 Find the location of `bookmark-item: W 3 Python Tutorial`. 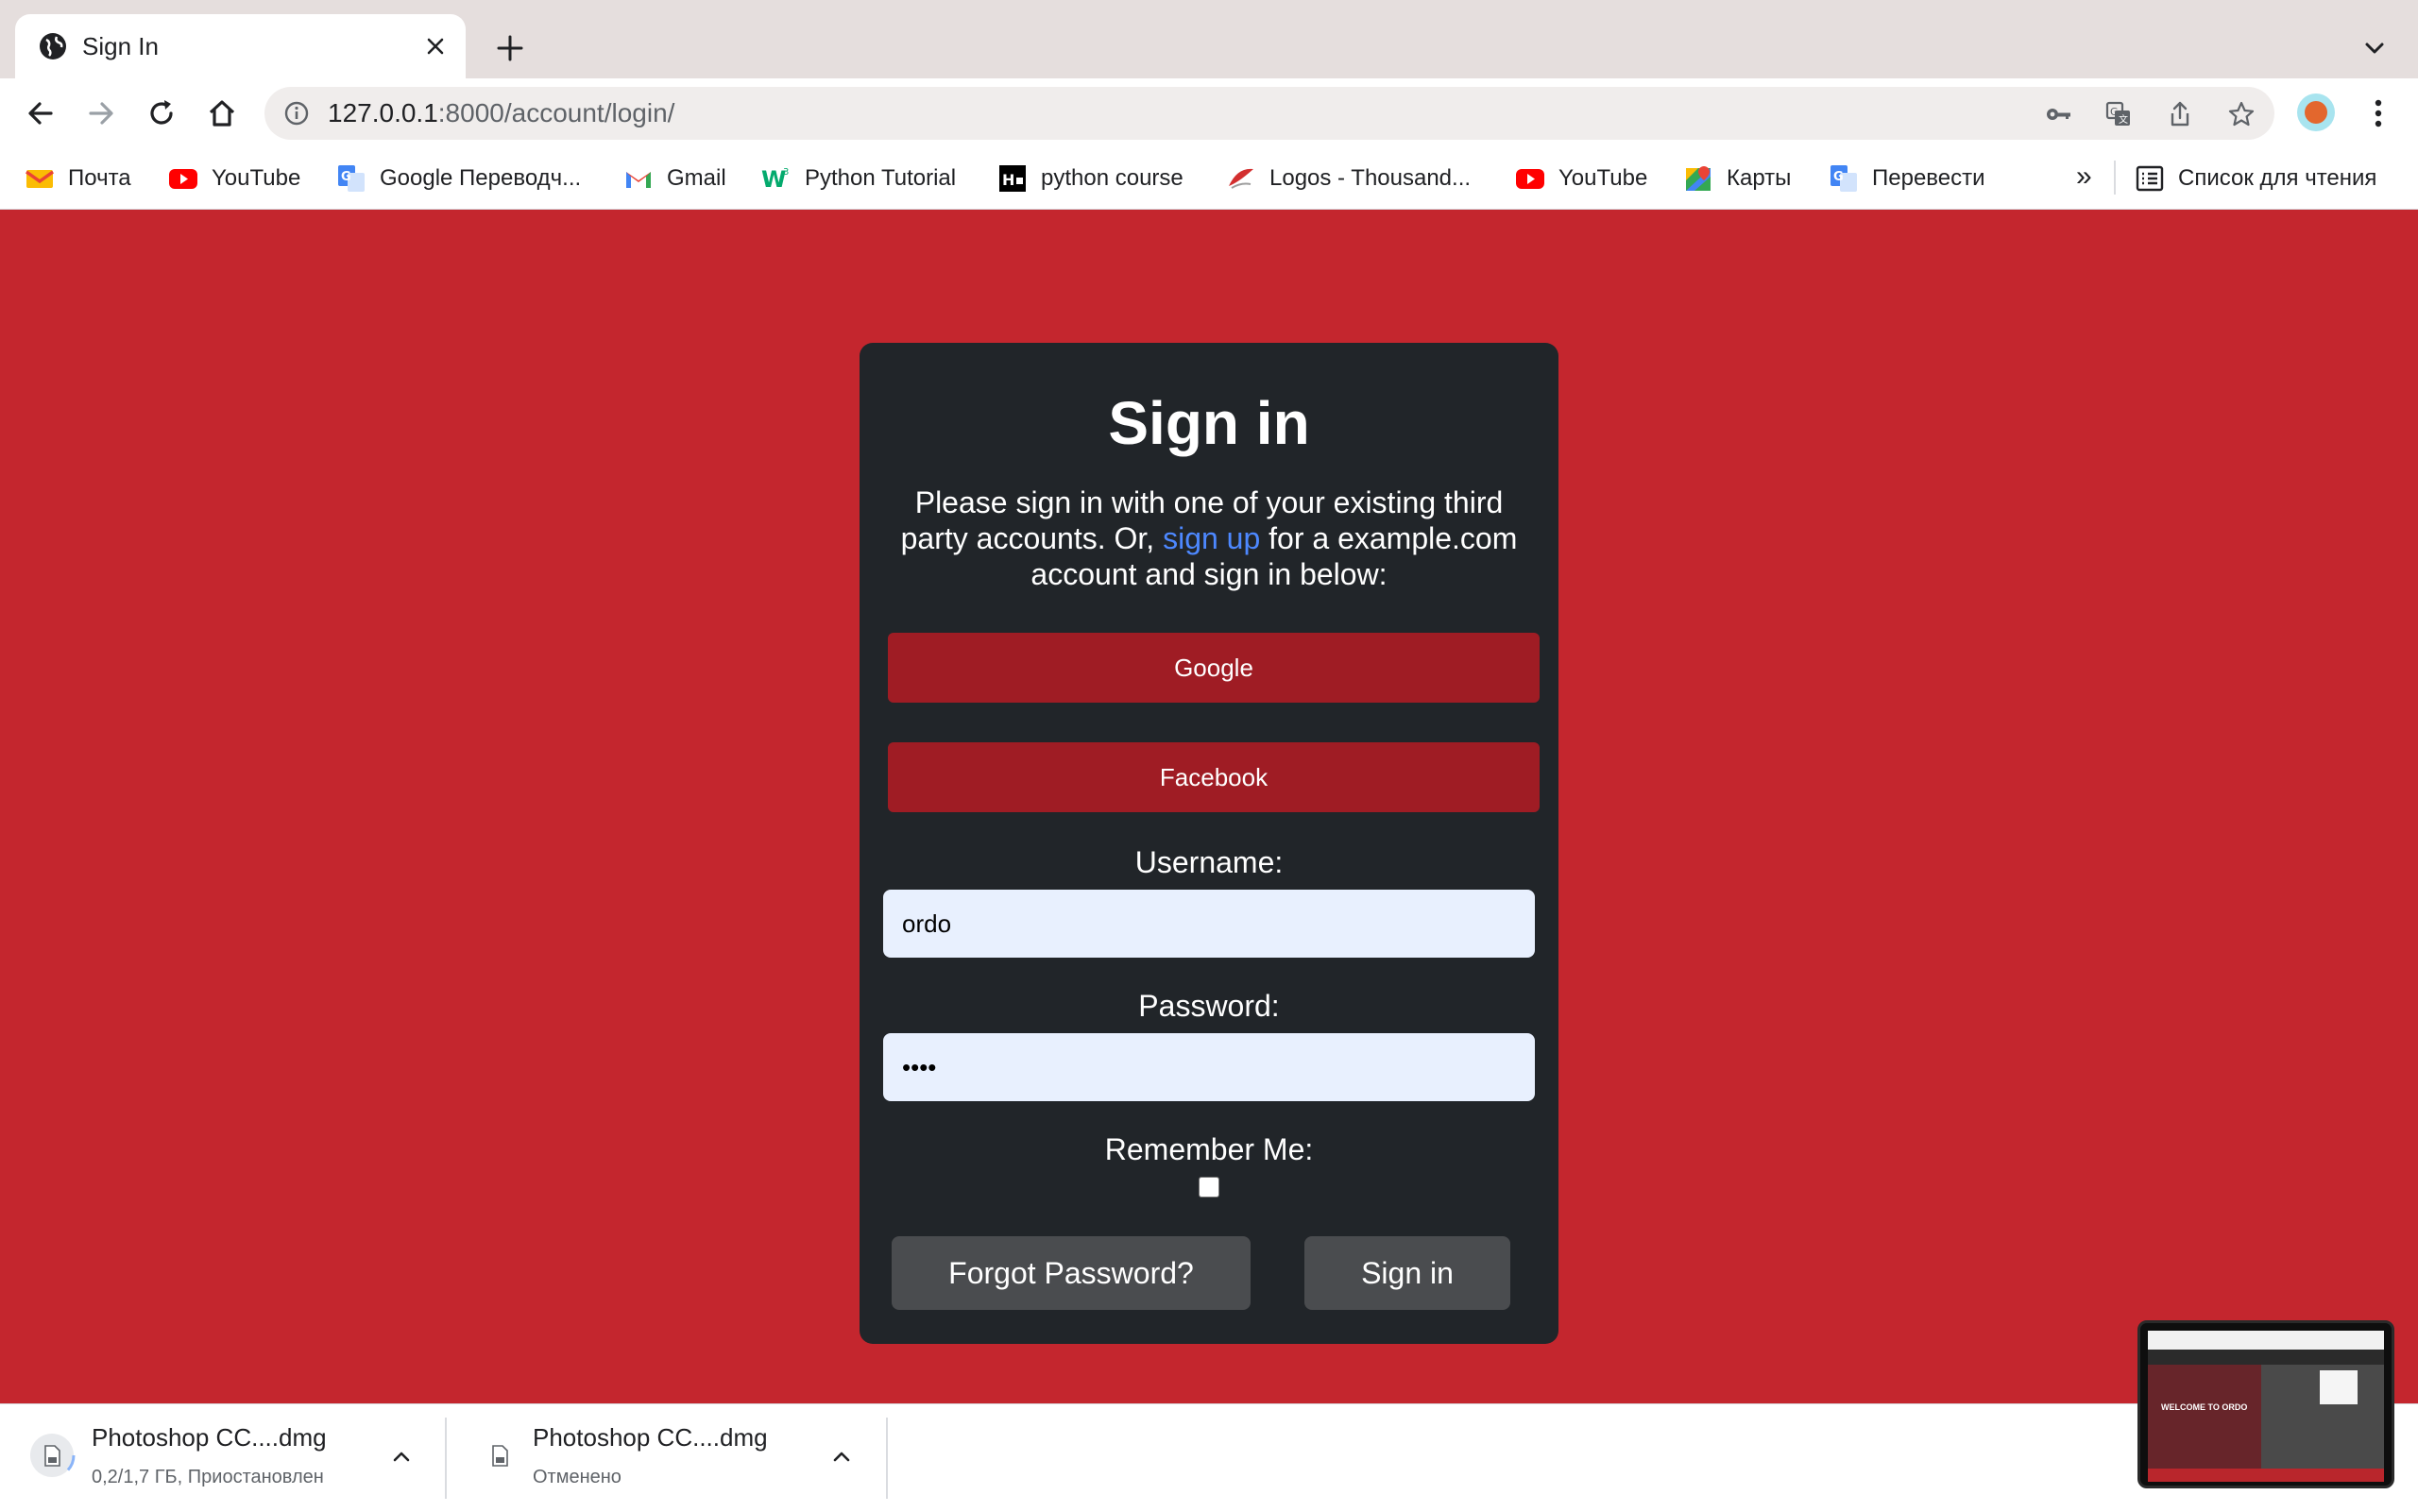

bookmark-item: W 3 Python Tutorial is located at coordinates (858, 178).